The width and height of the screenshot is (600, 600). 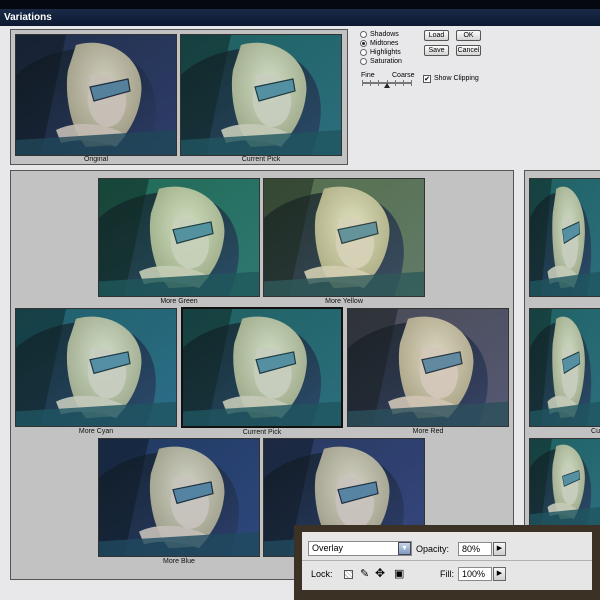 What do you see at coordinates (348, 574) in the screenshot?
I see `lock-transparent-icon` at bounding box center [348, 574].